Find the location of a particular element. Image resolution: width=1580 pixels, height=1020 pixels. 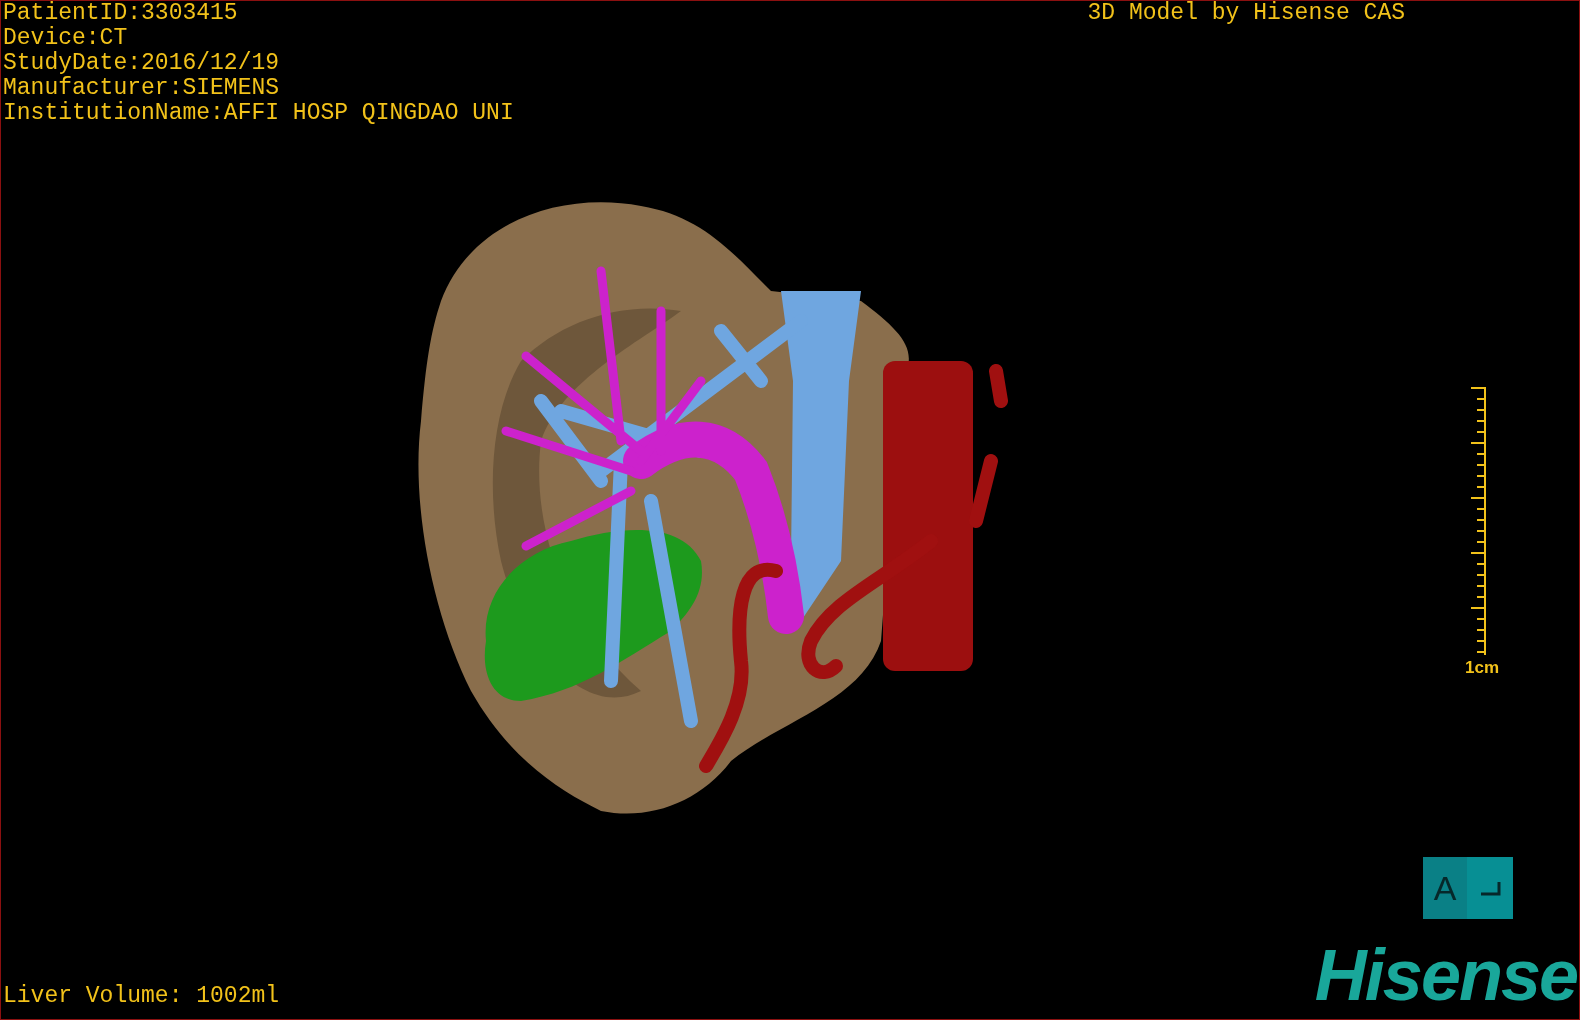

liver-volume-text: Liver Volume: 1002ml is located at coordinates (141, 997).